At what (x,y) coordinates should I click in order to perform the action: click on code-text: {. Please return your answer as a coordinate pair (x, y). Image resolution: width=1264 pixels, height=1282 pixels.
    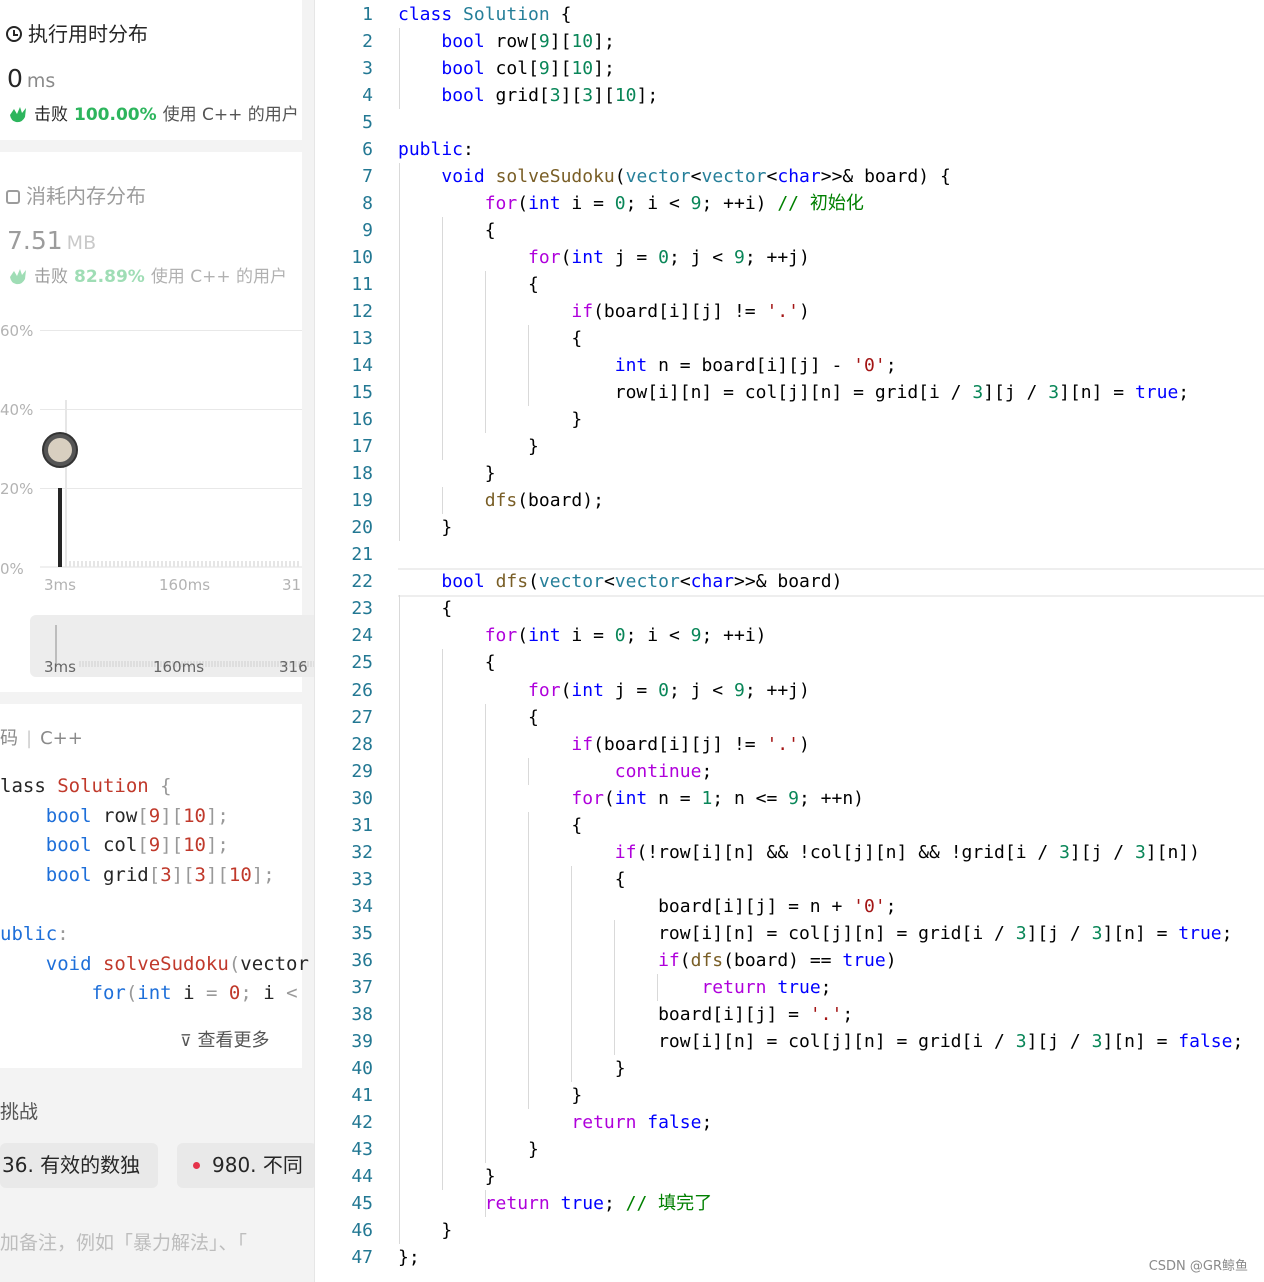
    Looking at the image, I should click on (512, 879).